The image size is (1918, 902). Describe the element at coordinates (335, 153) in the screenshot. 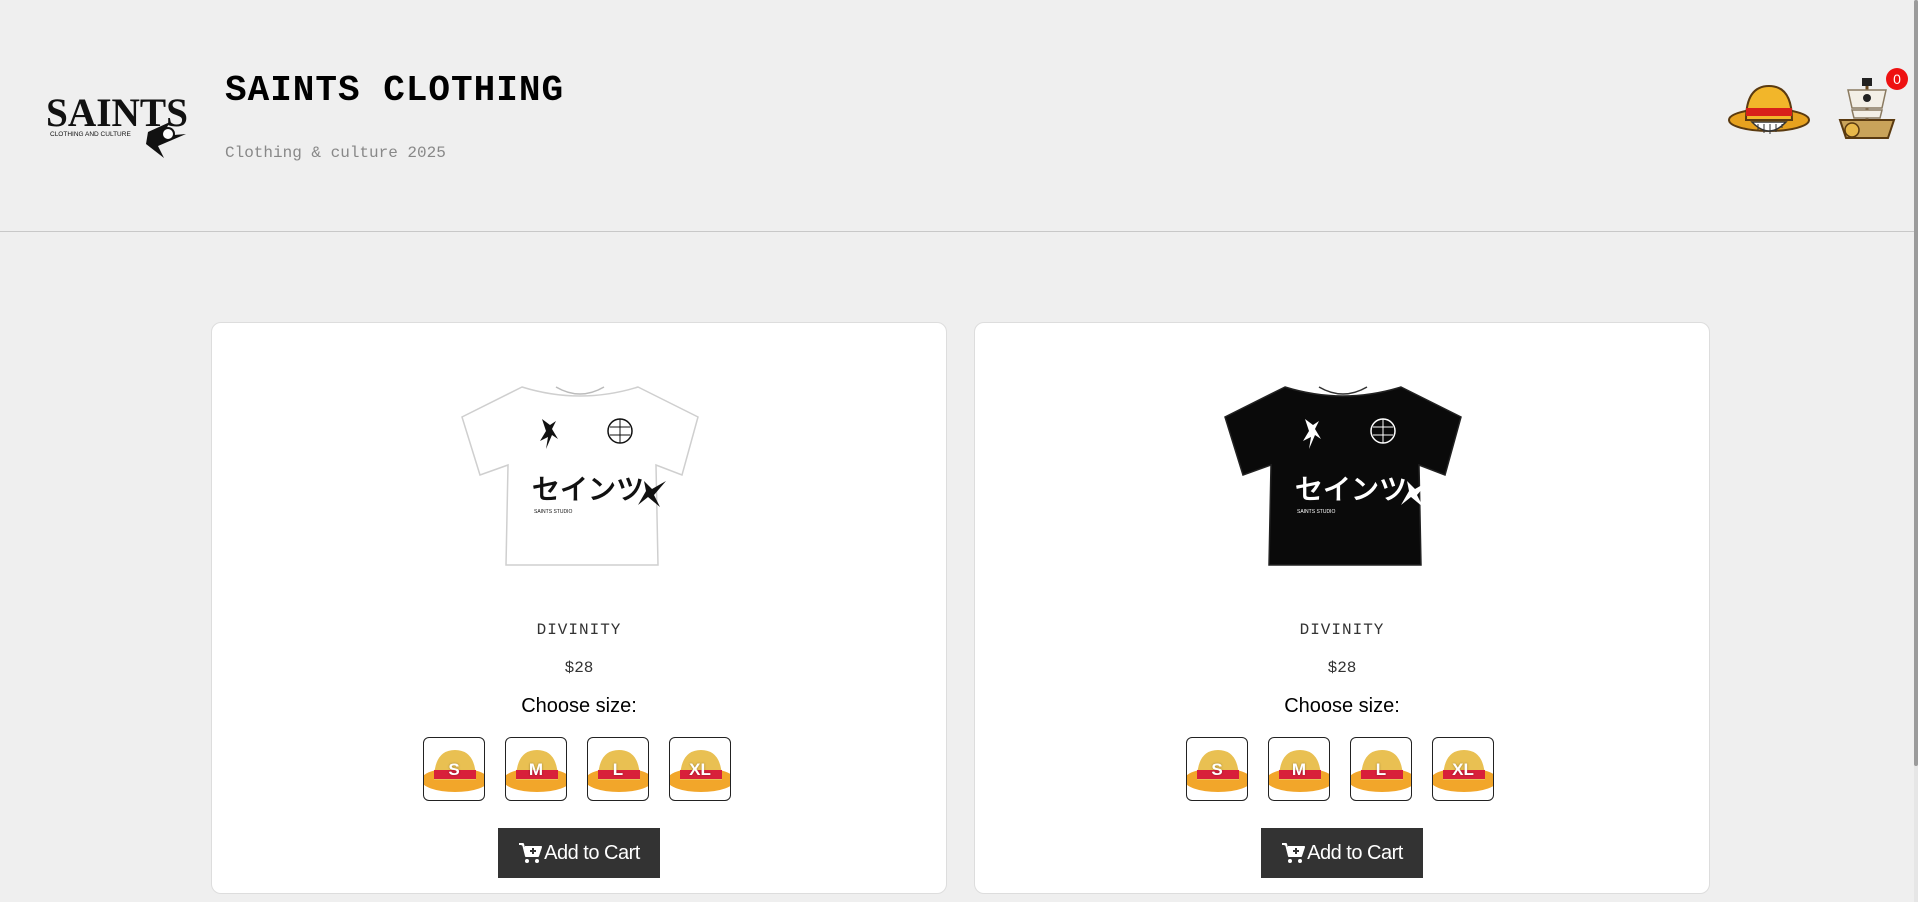

I see `site-subtitle: Clothing & culture 2025` at that location.